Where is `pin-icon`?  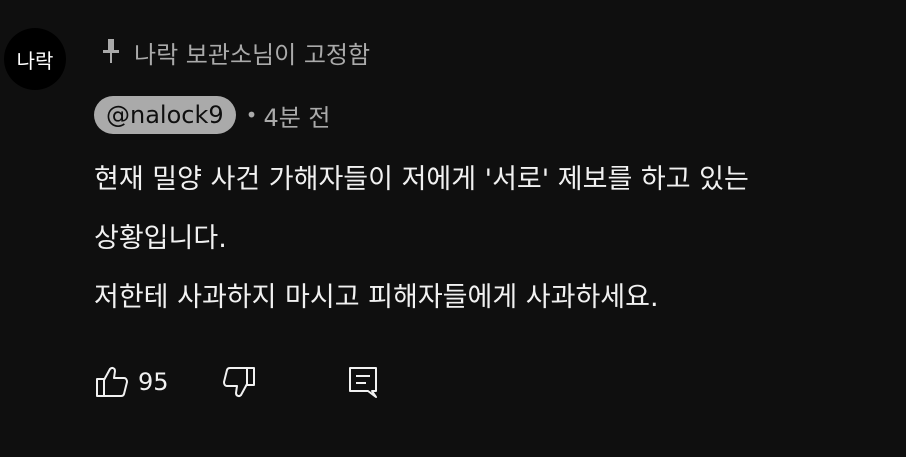 pin-icon is located at coordinates (111, 52).